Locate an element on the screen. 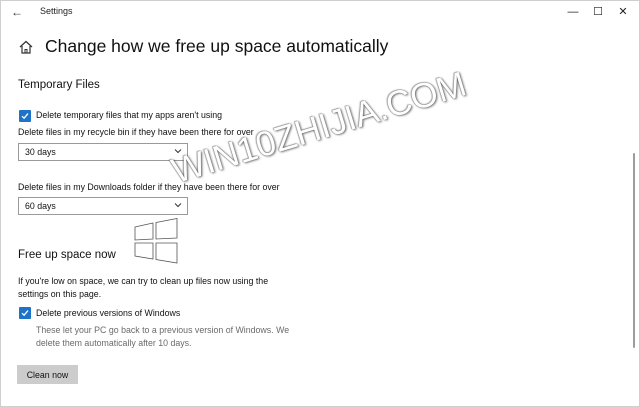 The width and height of the screenshot is (640, 407). minimize-button: — is located at coordinates (573, 12).